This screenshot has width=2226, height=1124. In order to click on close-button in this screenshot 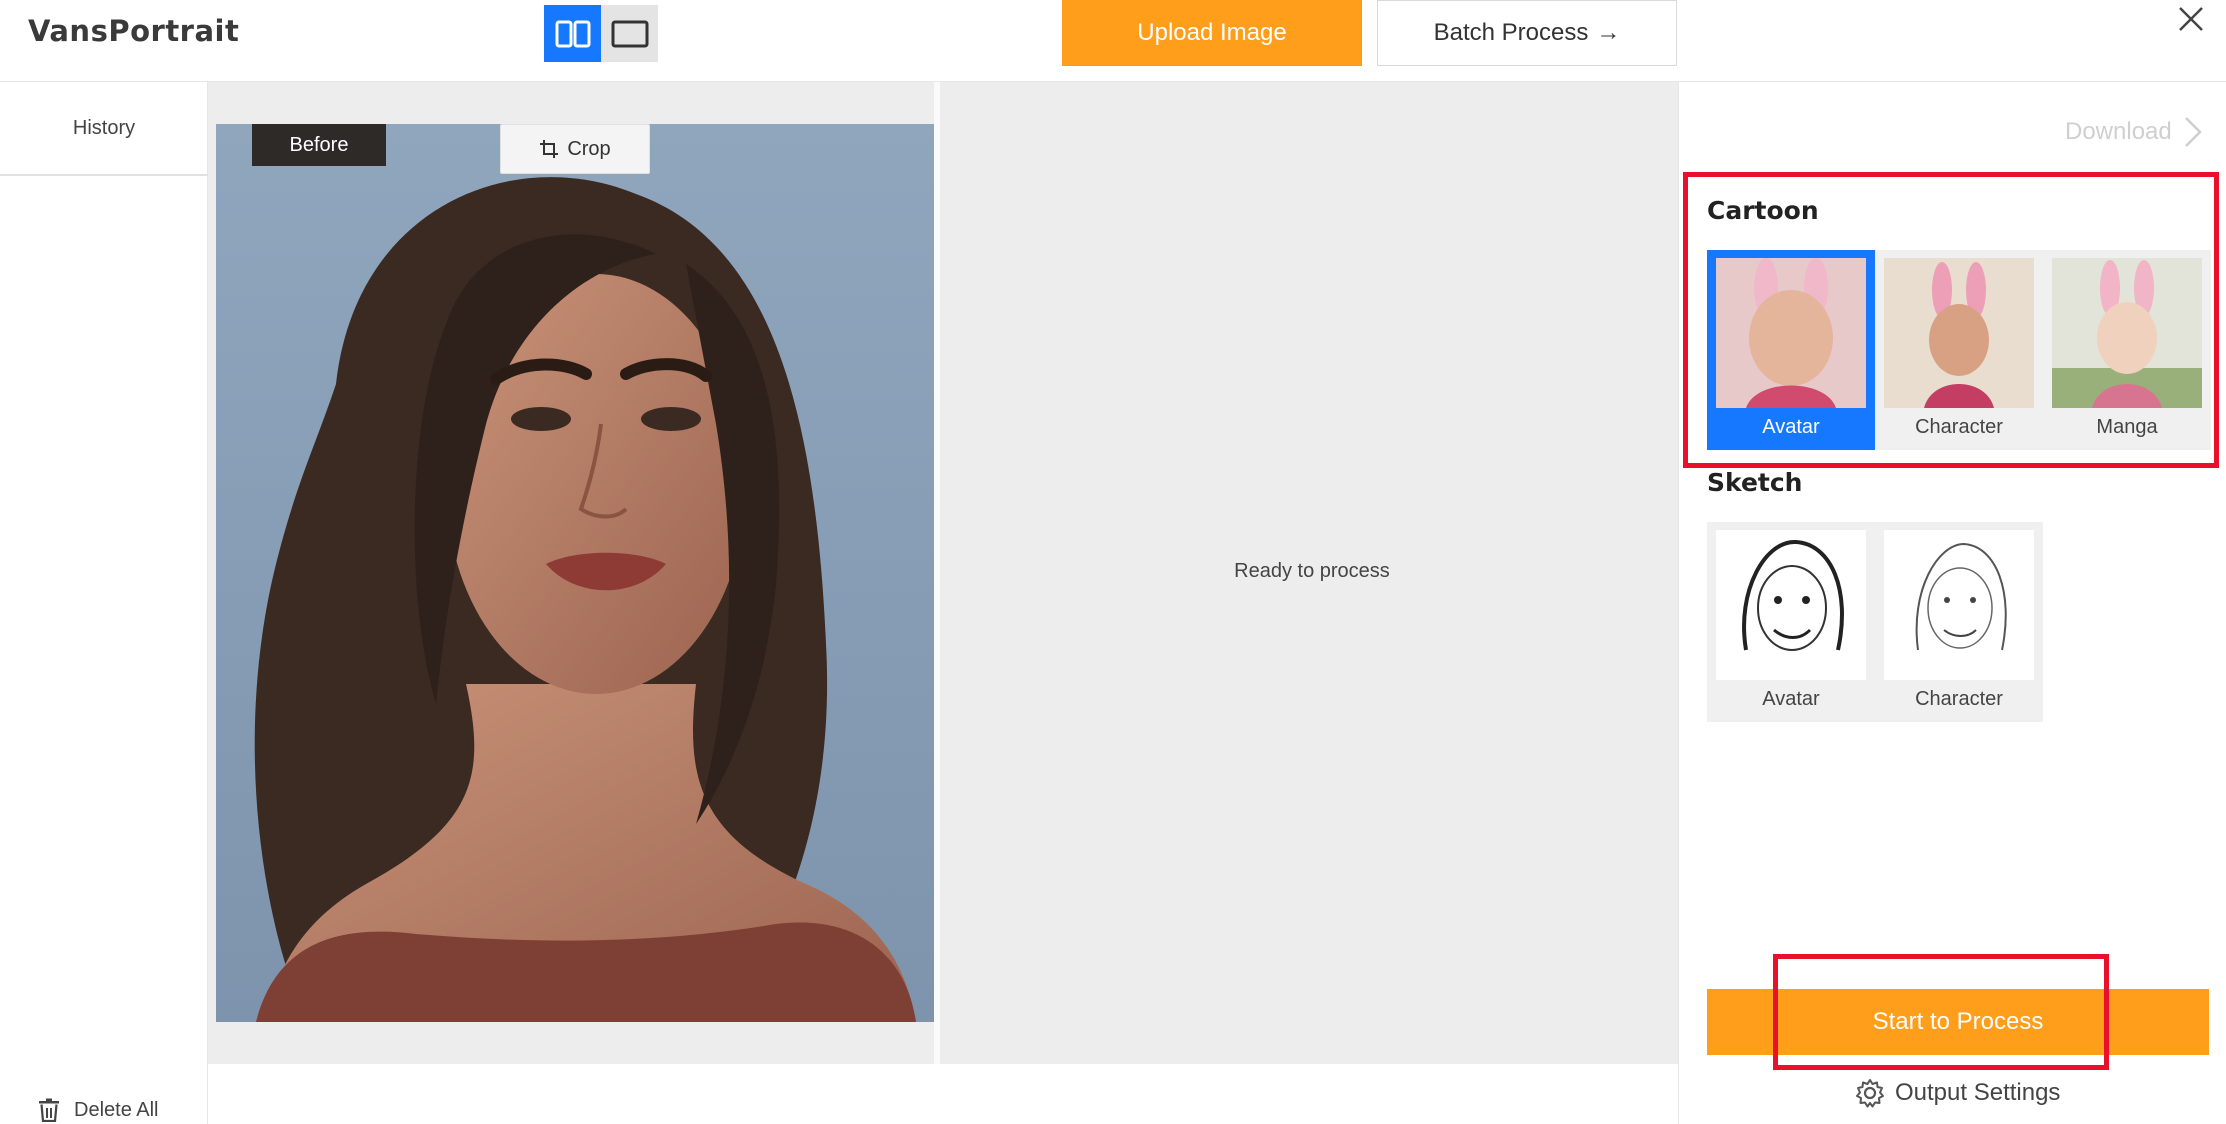, I will do `click(2191, 19)`.